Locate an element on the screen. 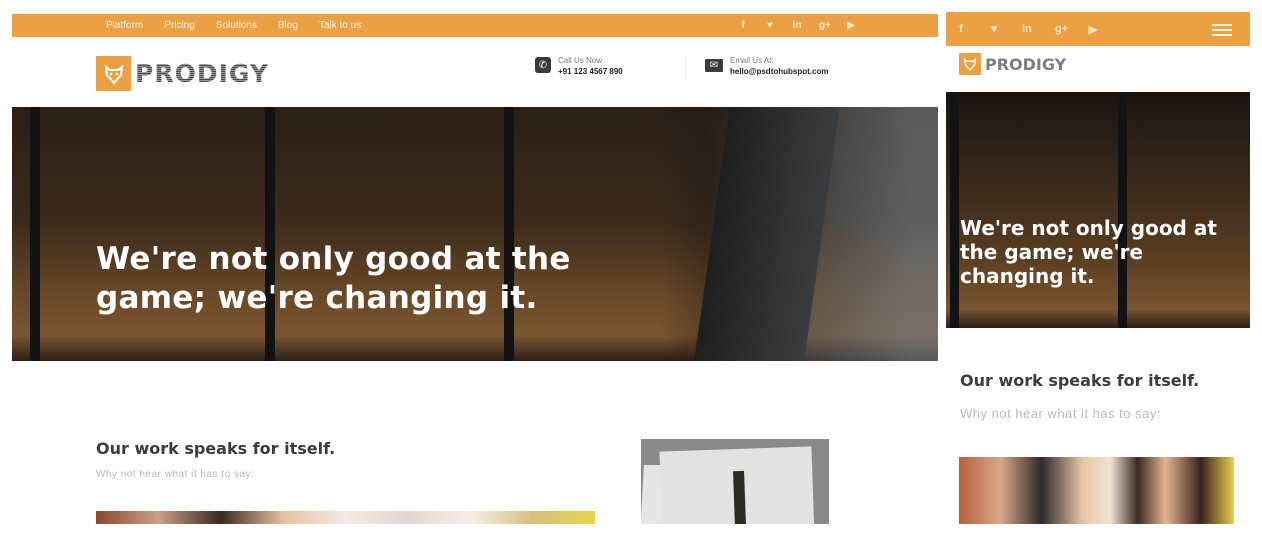  logo: PRODIGY is located at coordinates (182, 73).